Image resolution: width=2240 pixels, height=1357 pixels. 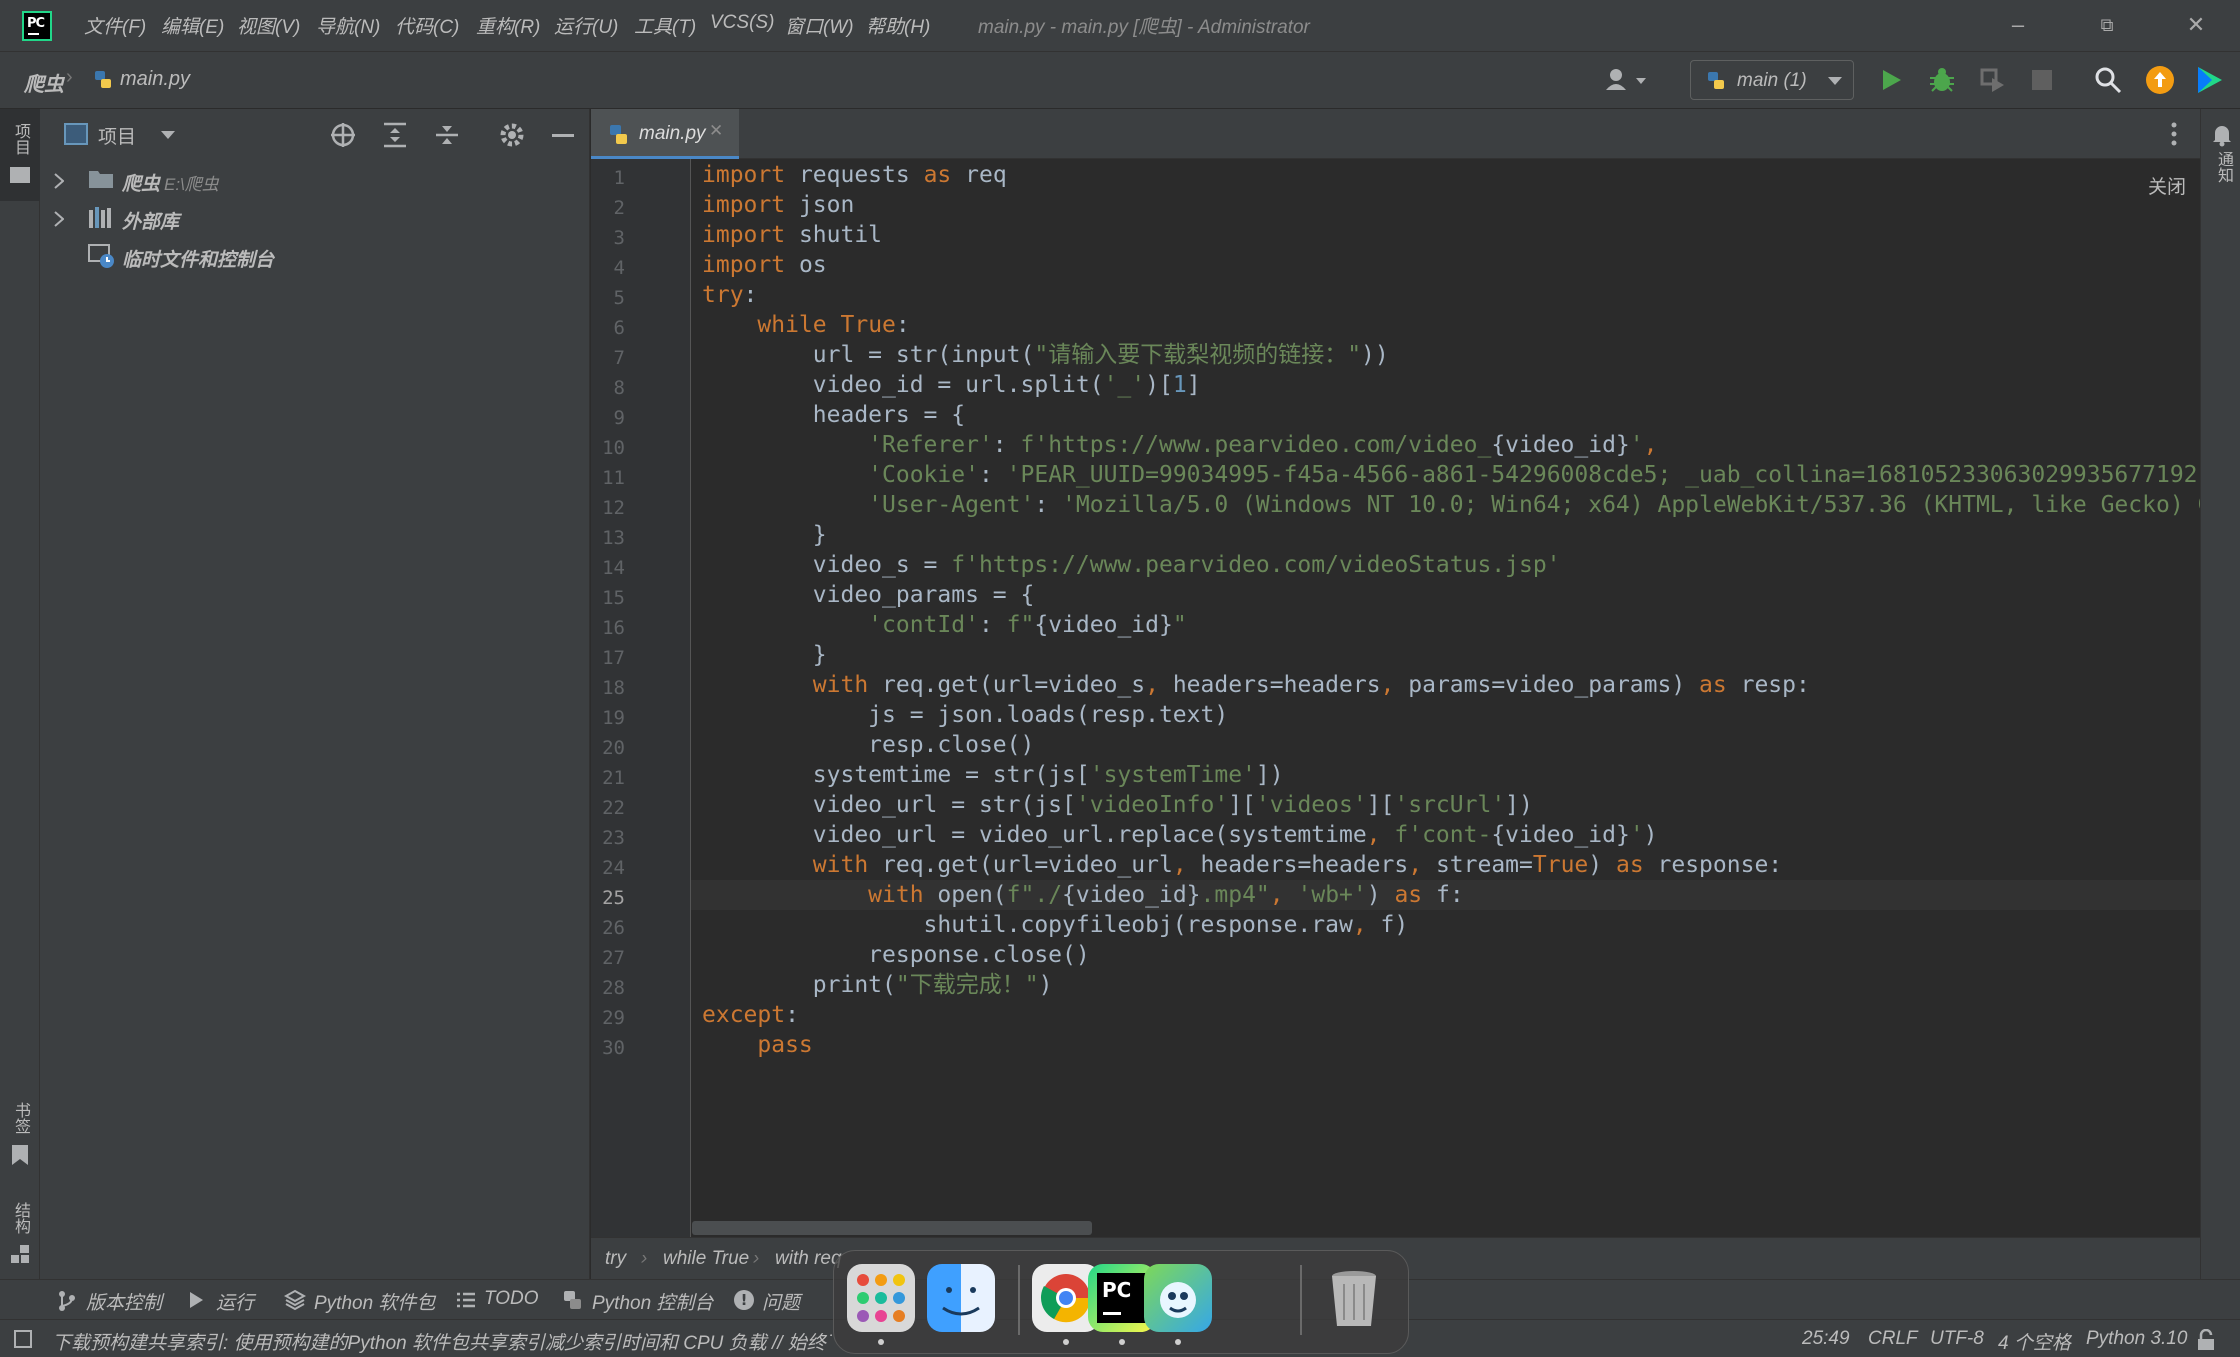 I want to click on chevron-down-icon, so click(x=168, y=135).